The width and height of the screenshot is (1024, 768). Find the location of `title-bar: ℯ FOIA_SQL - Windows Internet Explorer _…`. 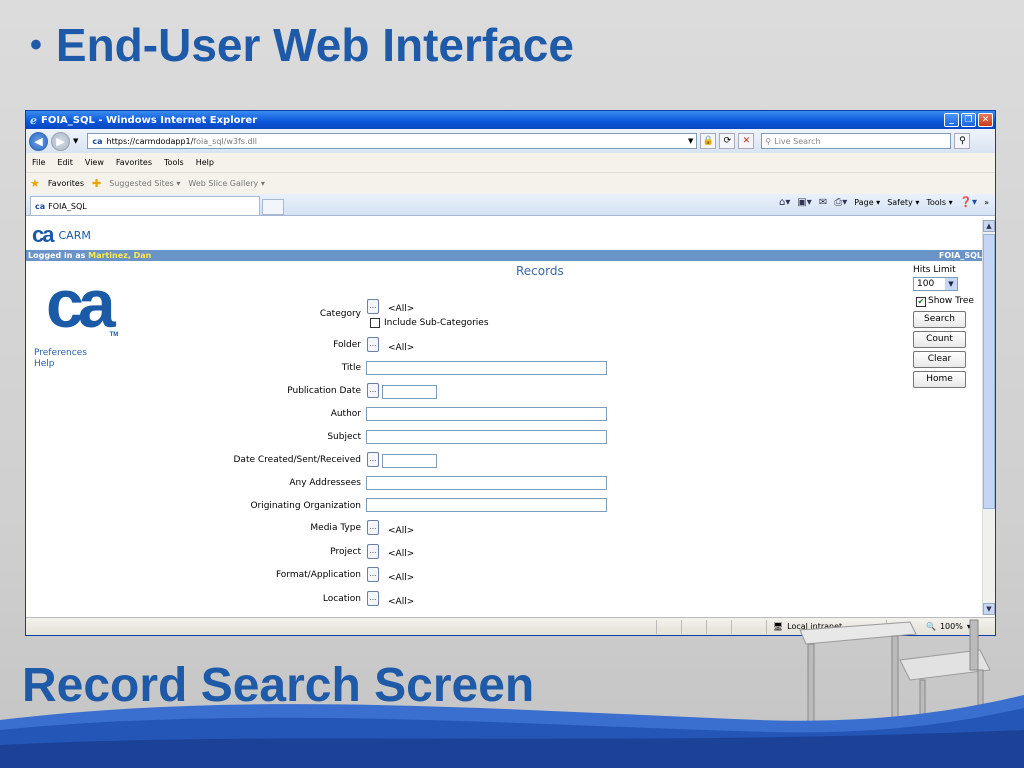

title-bar: ℯ FOIA_SQL - Windows Internet Explorer _… is located at coordinates (510, 120).